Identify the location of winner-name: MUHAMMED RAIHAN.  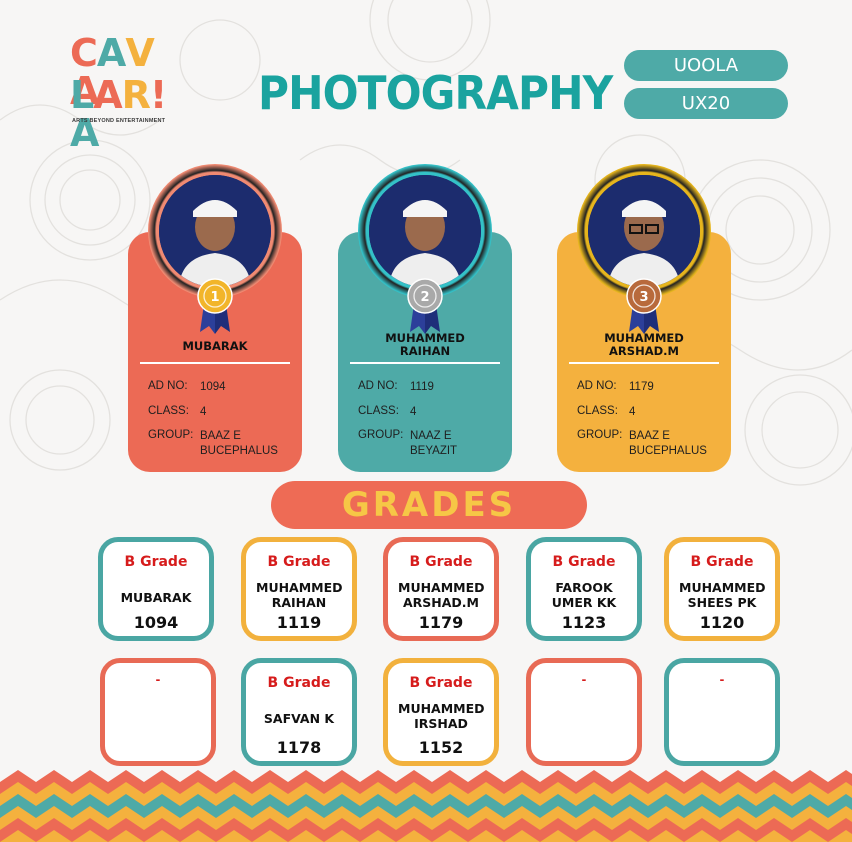
(425, 344).